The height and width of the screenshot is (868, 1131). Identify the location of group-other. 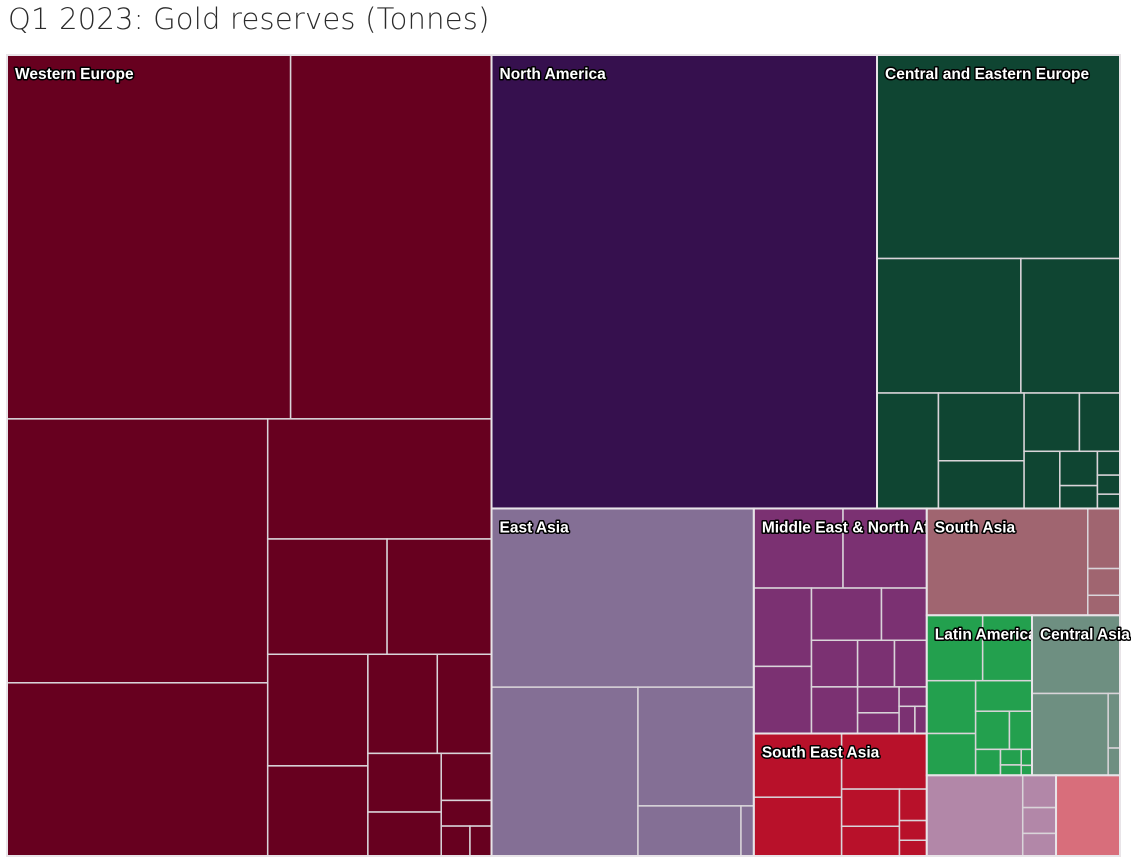
(991, 815).